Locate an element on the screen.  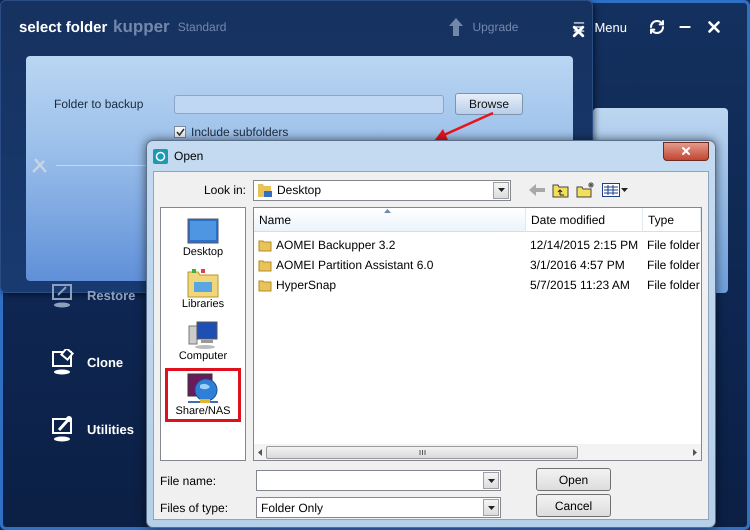
edition-label: Standard is located at coordinates (202, 27).